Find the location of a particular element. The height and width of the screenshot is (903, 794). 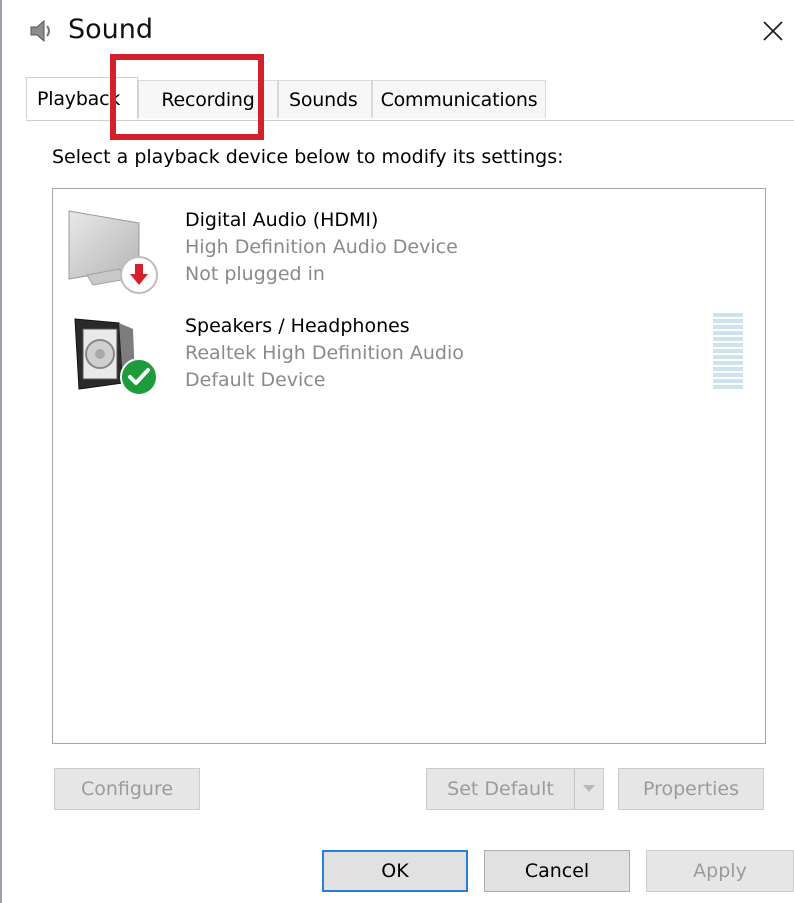

set-default-dropdown-button is located at coordinates (589, 789).